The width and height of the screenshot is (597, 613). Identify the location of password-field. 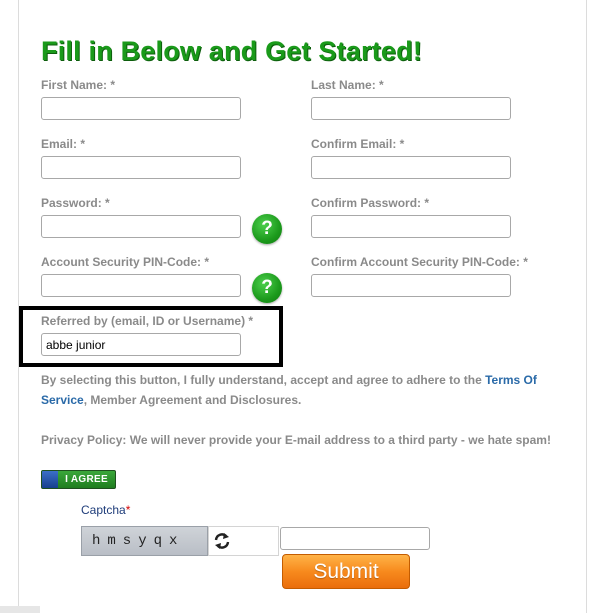
(141, 226).